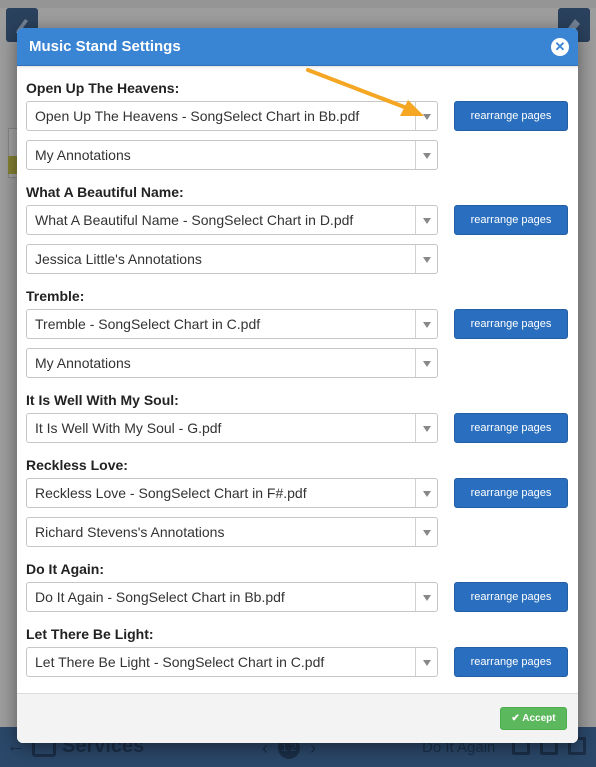 The image size is (596, 767). I want to click on chart-select-value: It Is Well With My Soul - G.pdf, so click(128, 428).